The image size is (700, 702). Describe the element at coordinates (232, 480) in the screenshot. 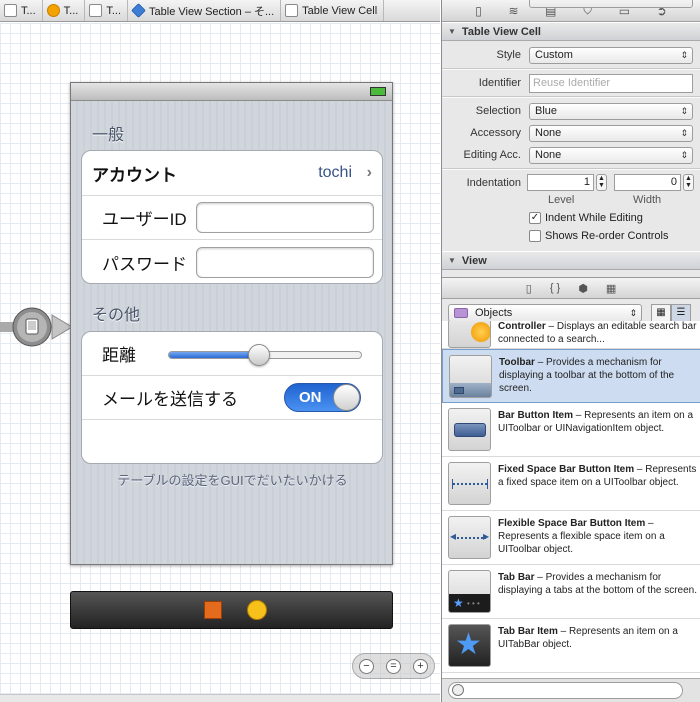

I see `section-footer: テーブルの設定をGUIでだいたいかける` at that location.